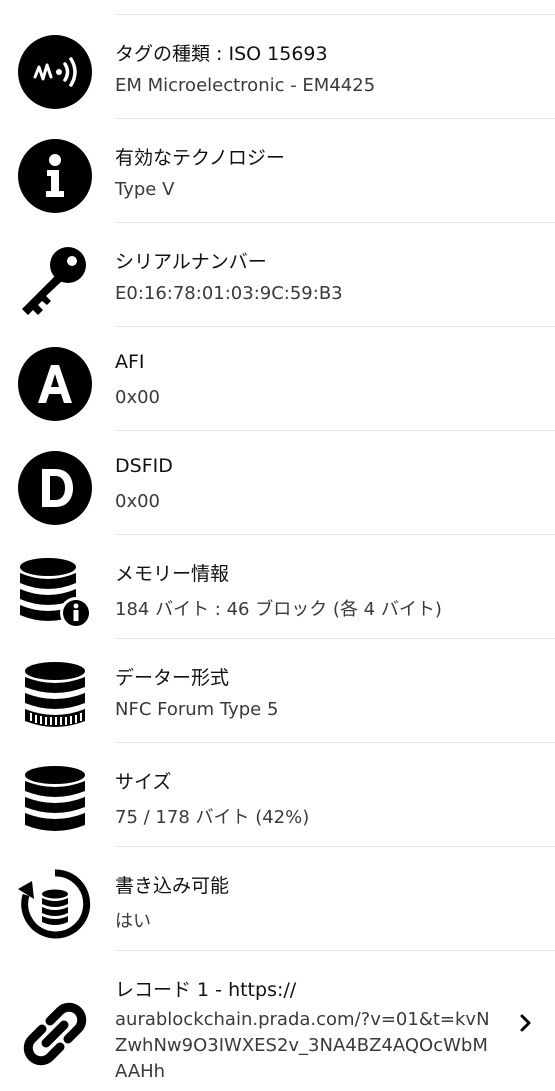  Describe the element at coordinates (55, 696) in the screenshot. I see `database-format-icon` at that location.